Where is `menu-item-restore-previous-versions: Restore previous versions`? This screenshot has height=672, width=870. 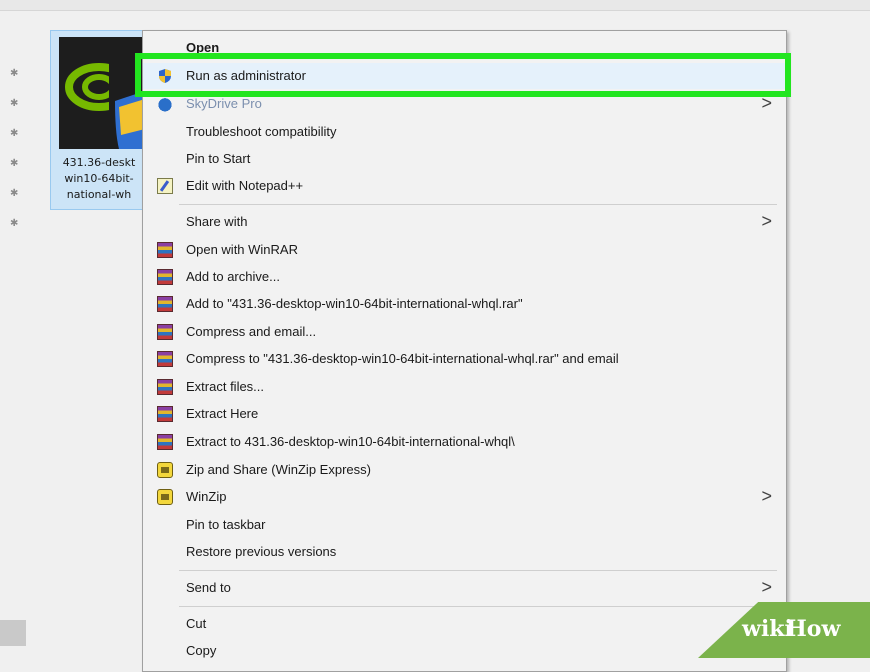 menu-item-restore-previous-versions: Restore previous versions is located at coordinates (464, 552).